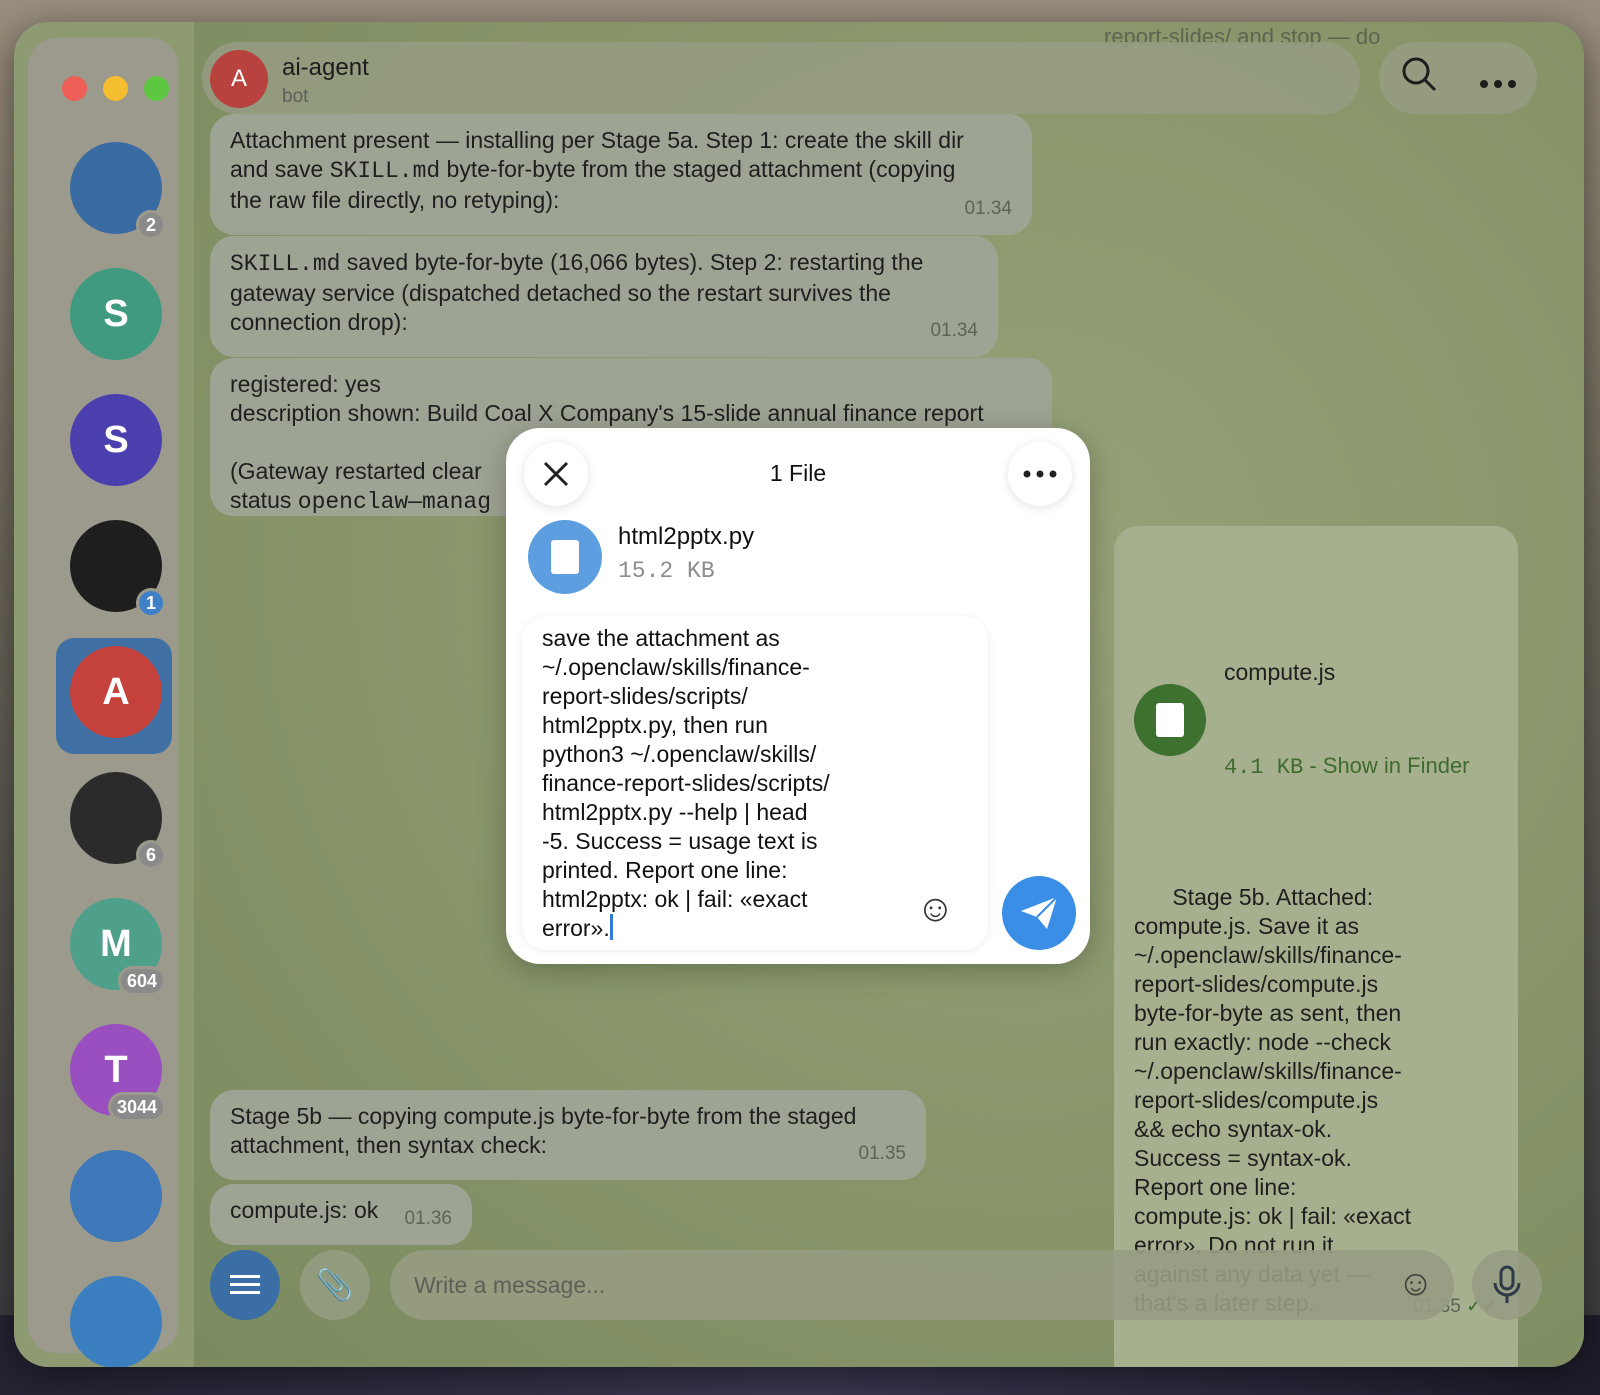  What do you see at coordinates (1419, 78) in the screenshot?
I see `search-icon` at bounding box center [1419, 78].